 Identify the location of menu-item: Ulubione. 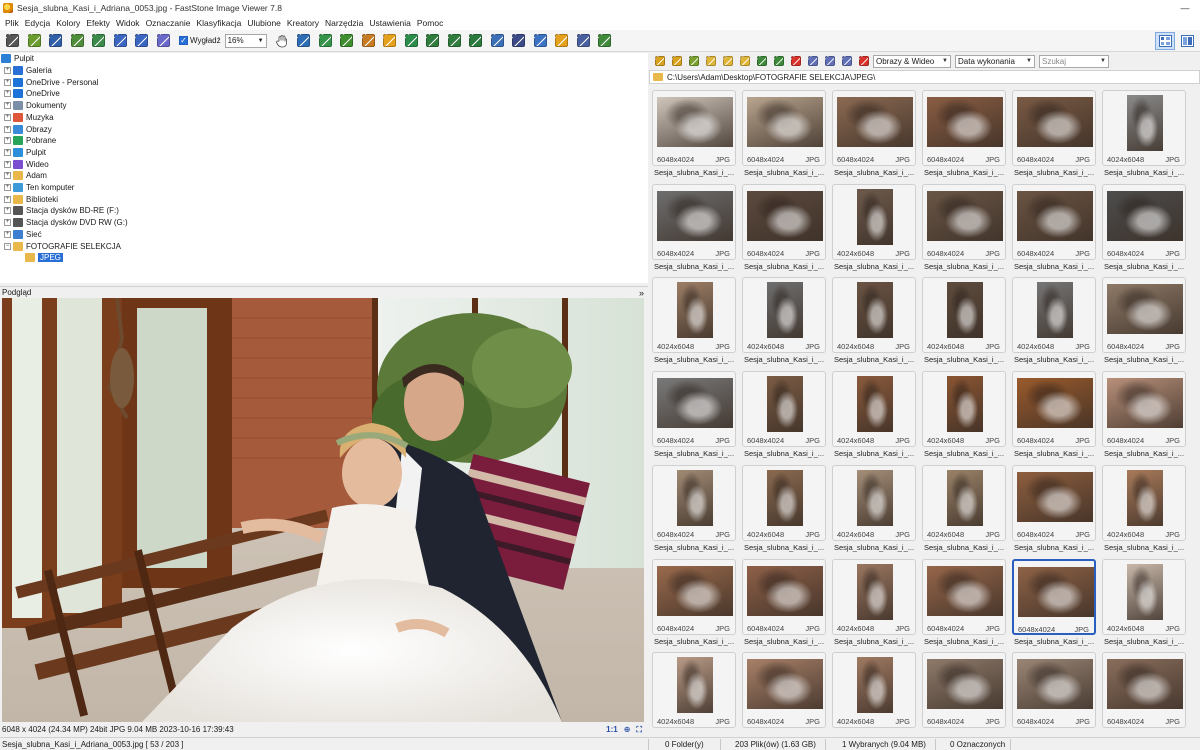
(264, 23).